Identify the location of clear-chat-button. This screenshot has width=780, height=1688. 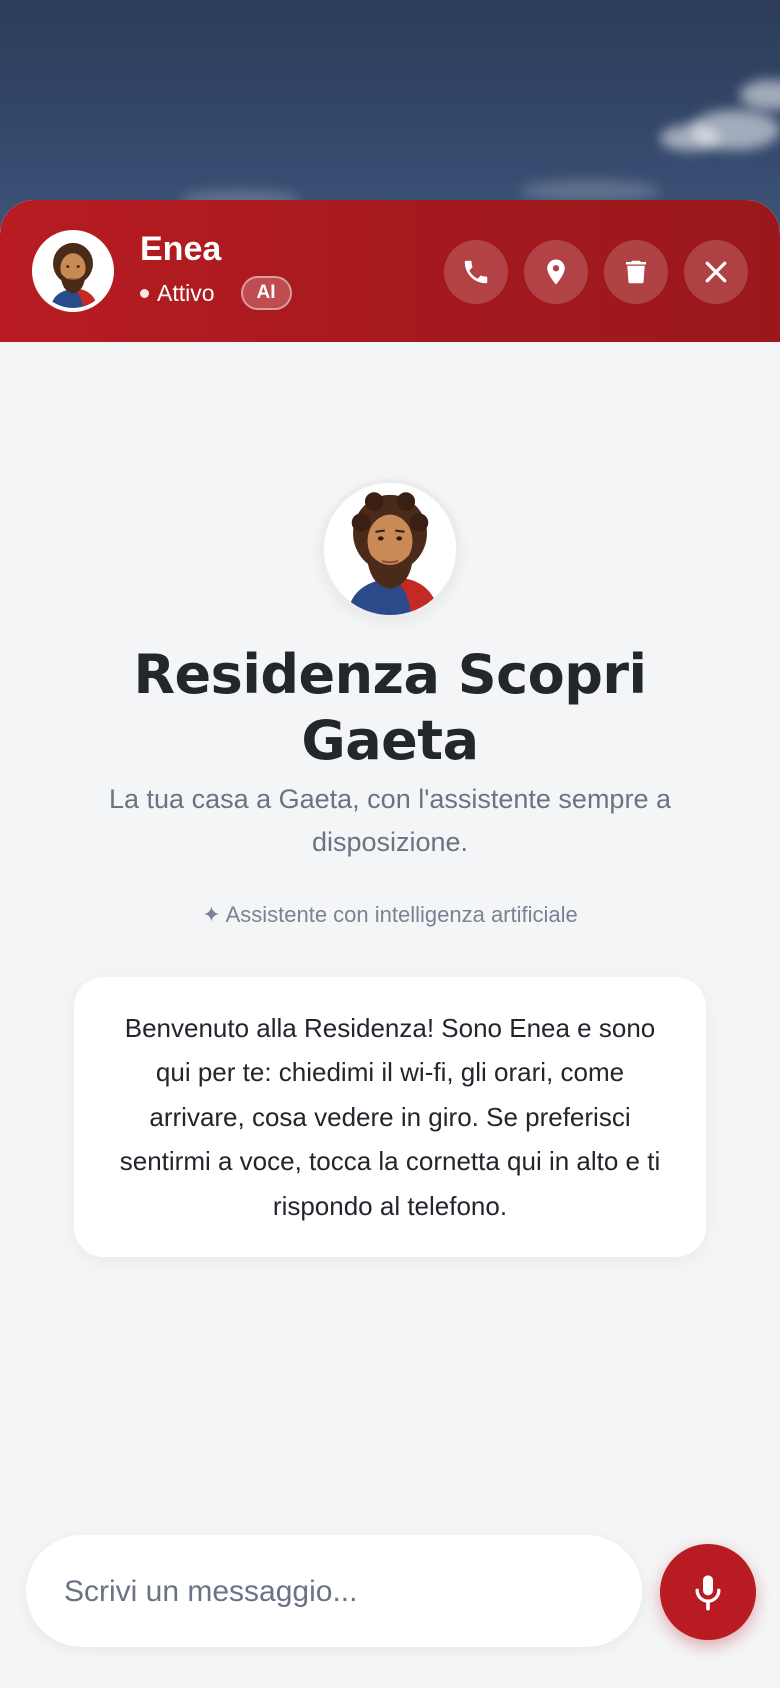
(636, 272).